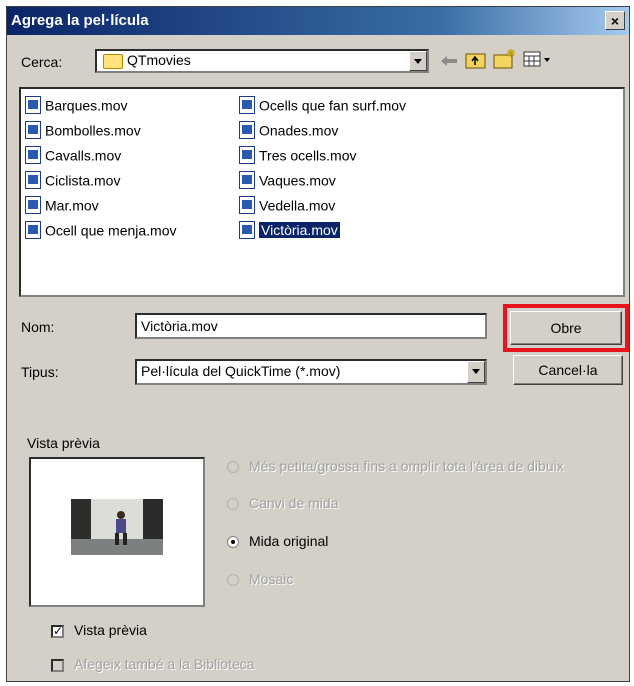  What do you see at coordinates (476, 60) in the screenshot?
I see `up-folder-icon` at bounding box center [476, 60].